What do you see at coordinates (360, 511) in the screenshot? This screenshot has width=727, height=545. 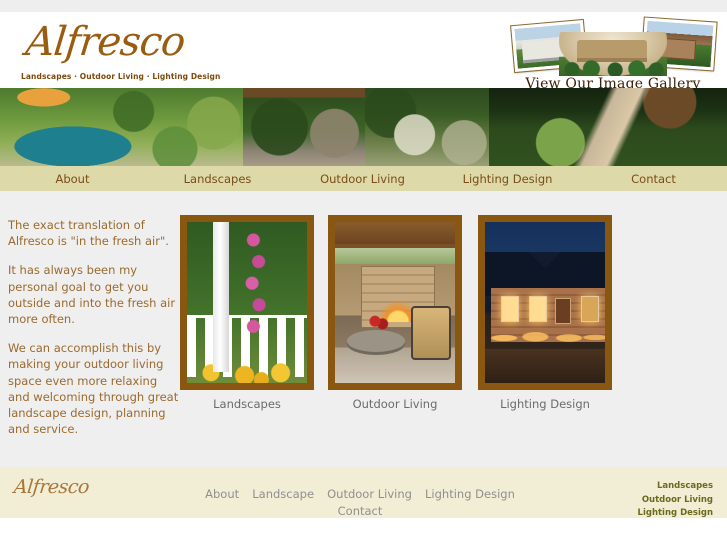 I see `footer-nav-contact: Contact` at bounding box center [360, 511].